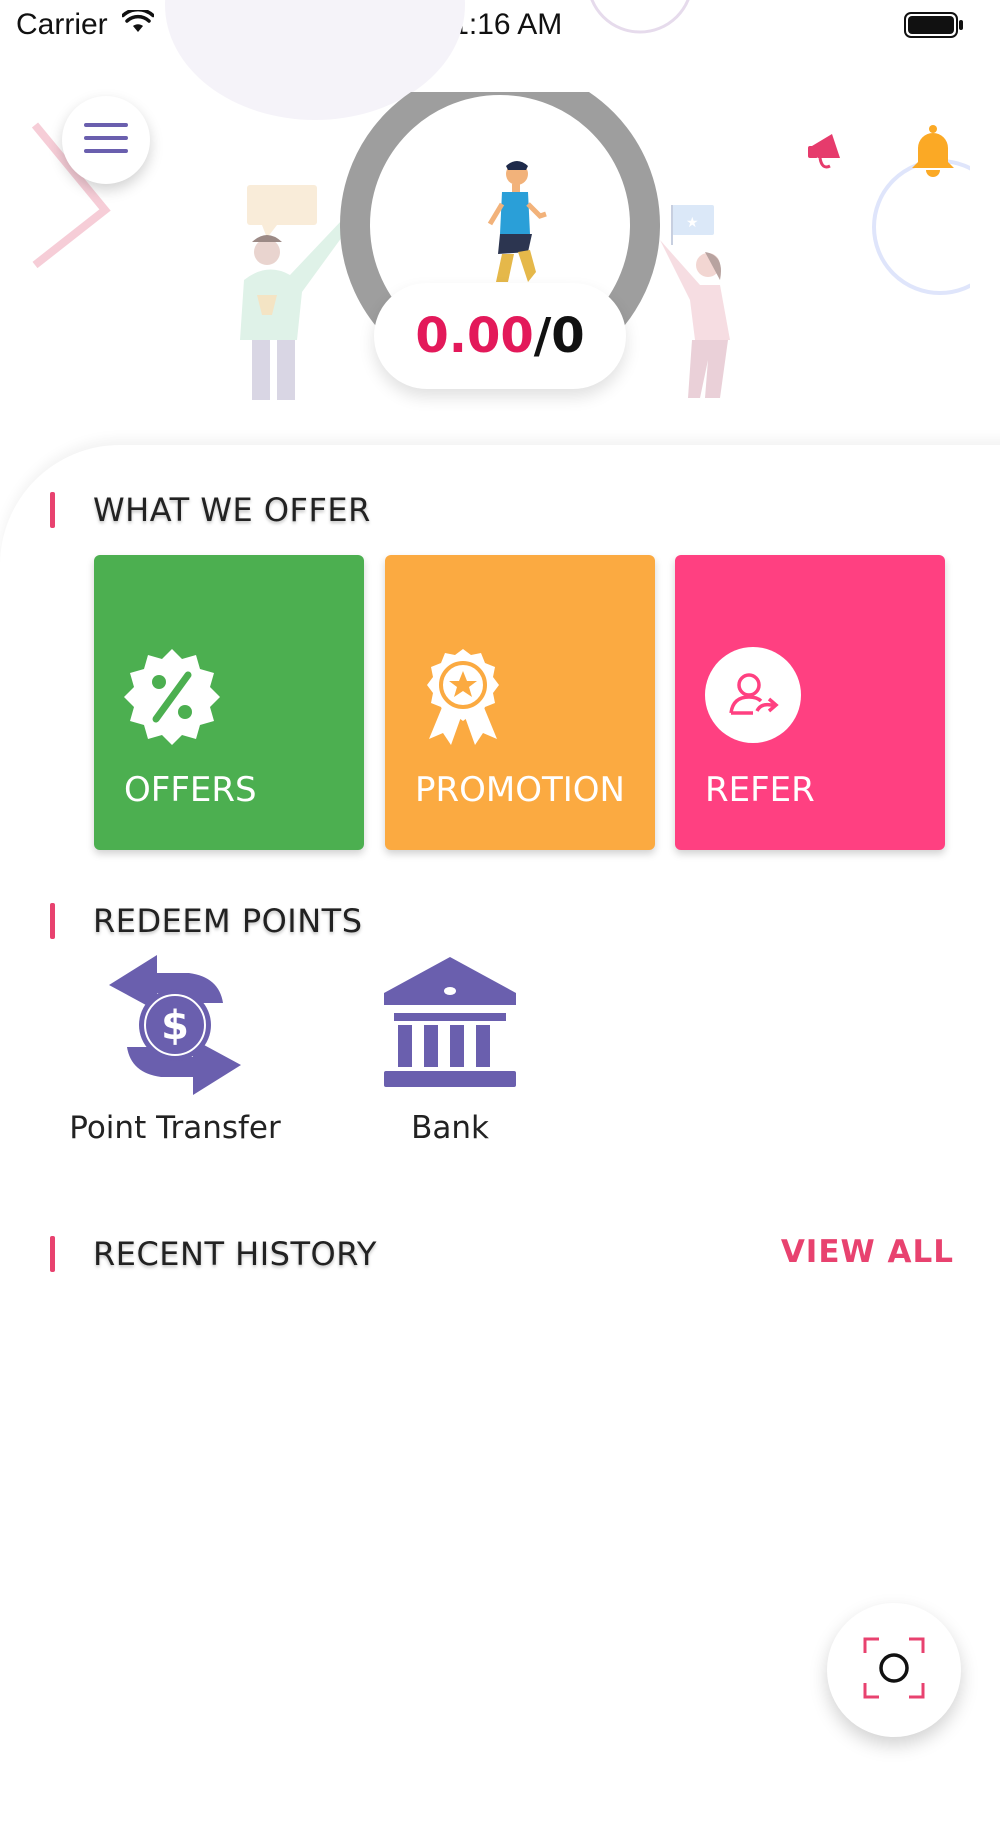 The image size is (1000, 1845). I want to click on points-earned: 0.00, so click(474, 336).